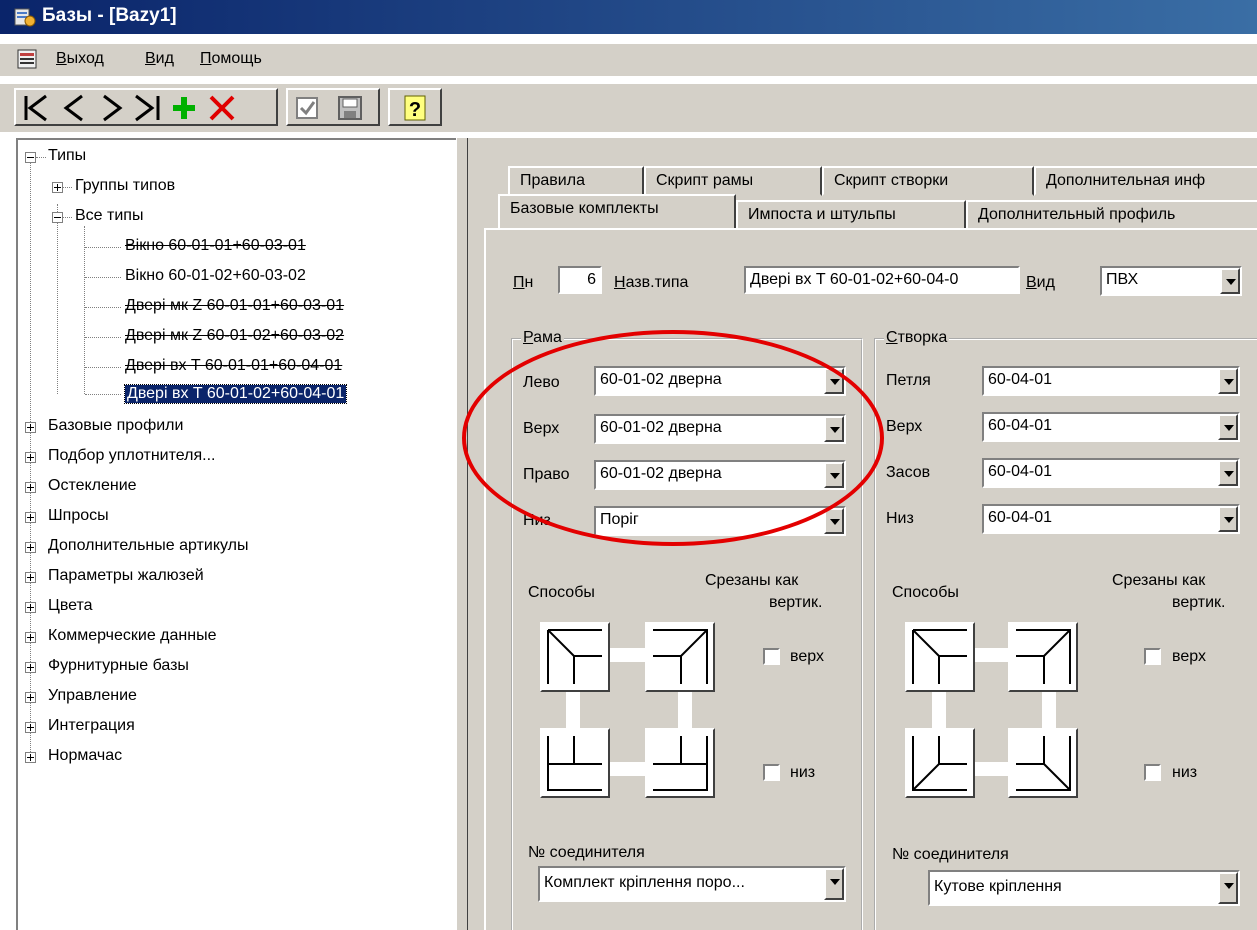 Image resolution: width=1257 pixels, height=930 pixels. Describe the element at coordinates (1111, 519) in the screenshot. I see `sash-bottom-select: 60-04-01` at that location.